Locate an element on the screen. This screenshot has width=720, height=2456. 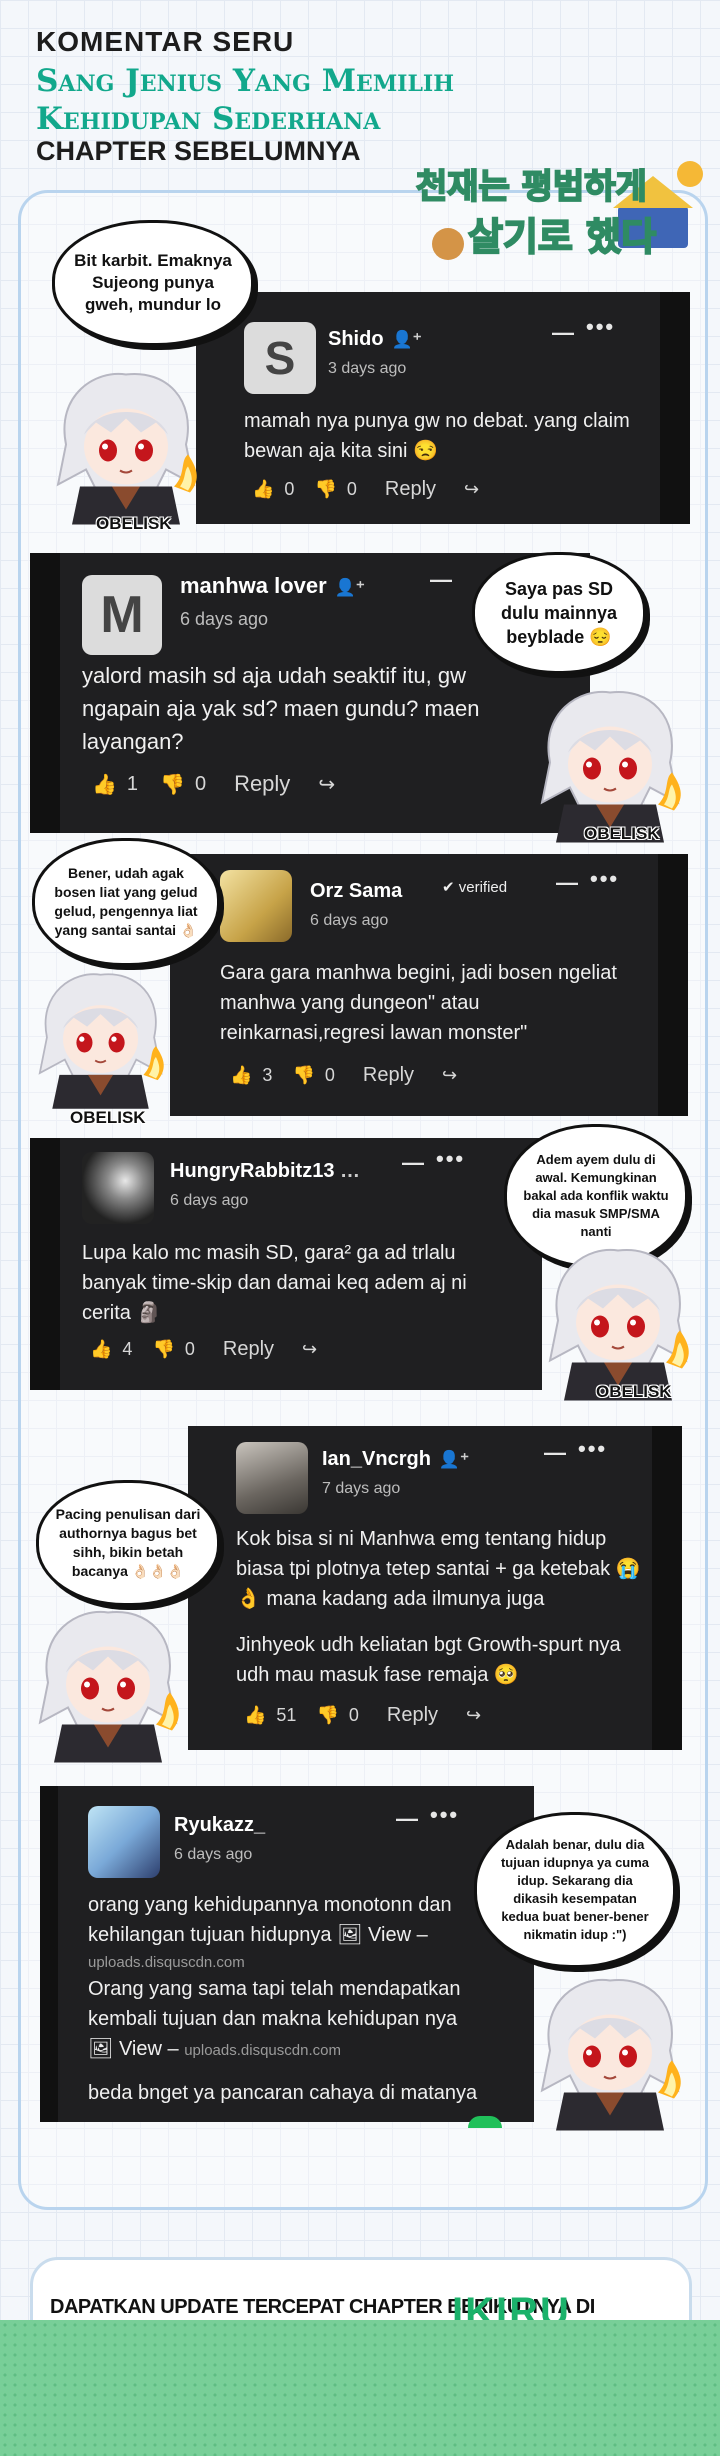
username: Orz Sama is located at coordinates (356, 891).